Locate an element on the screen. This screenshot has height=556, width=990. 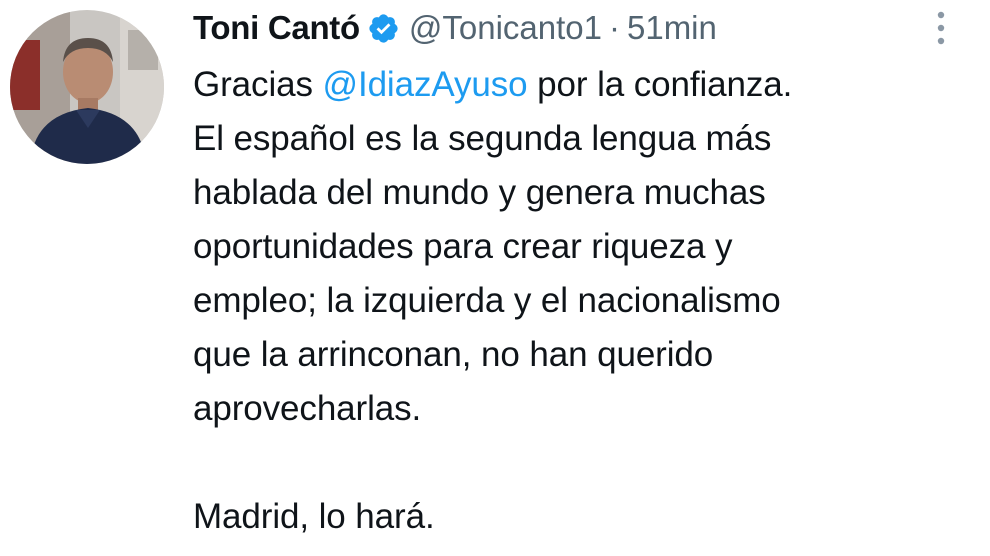
tweet-line: hablada del mundo y genera muchas is located at coordinates (479, 192).